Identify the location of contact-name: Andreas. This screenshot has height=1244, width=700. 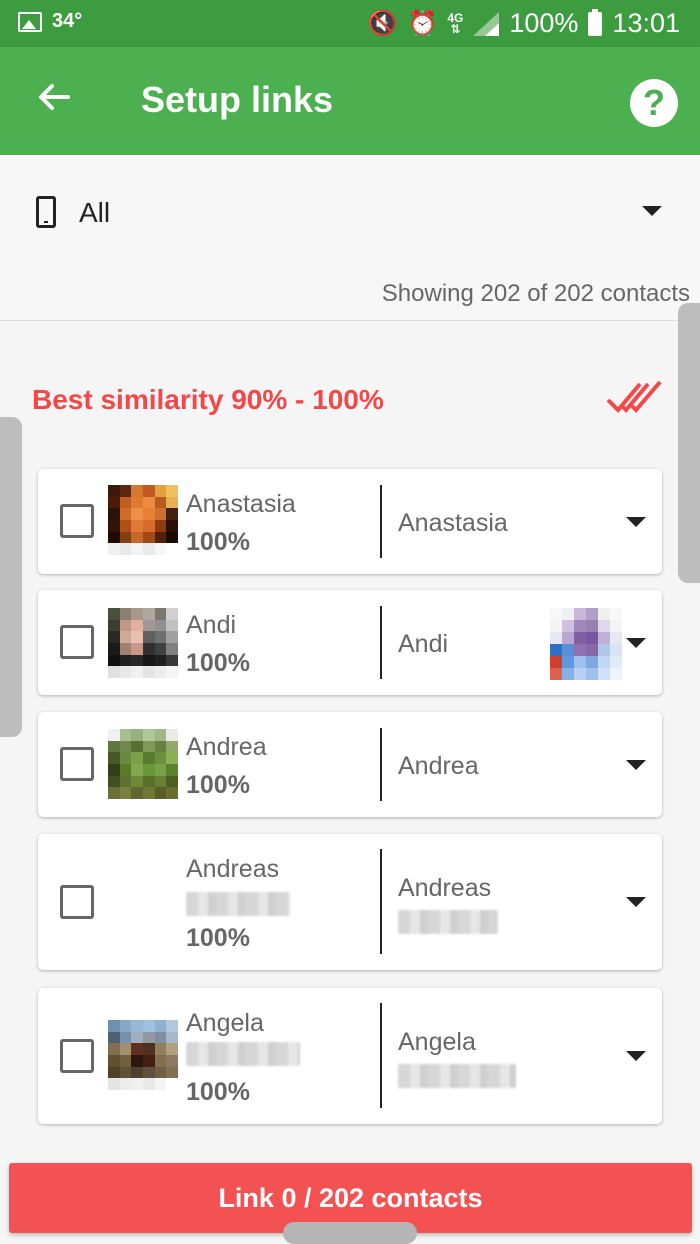
(233, 869).